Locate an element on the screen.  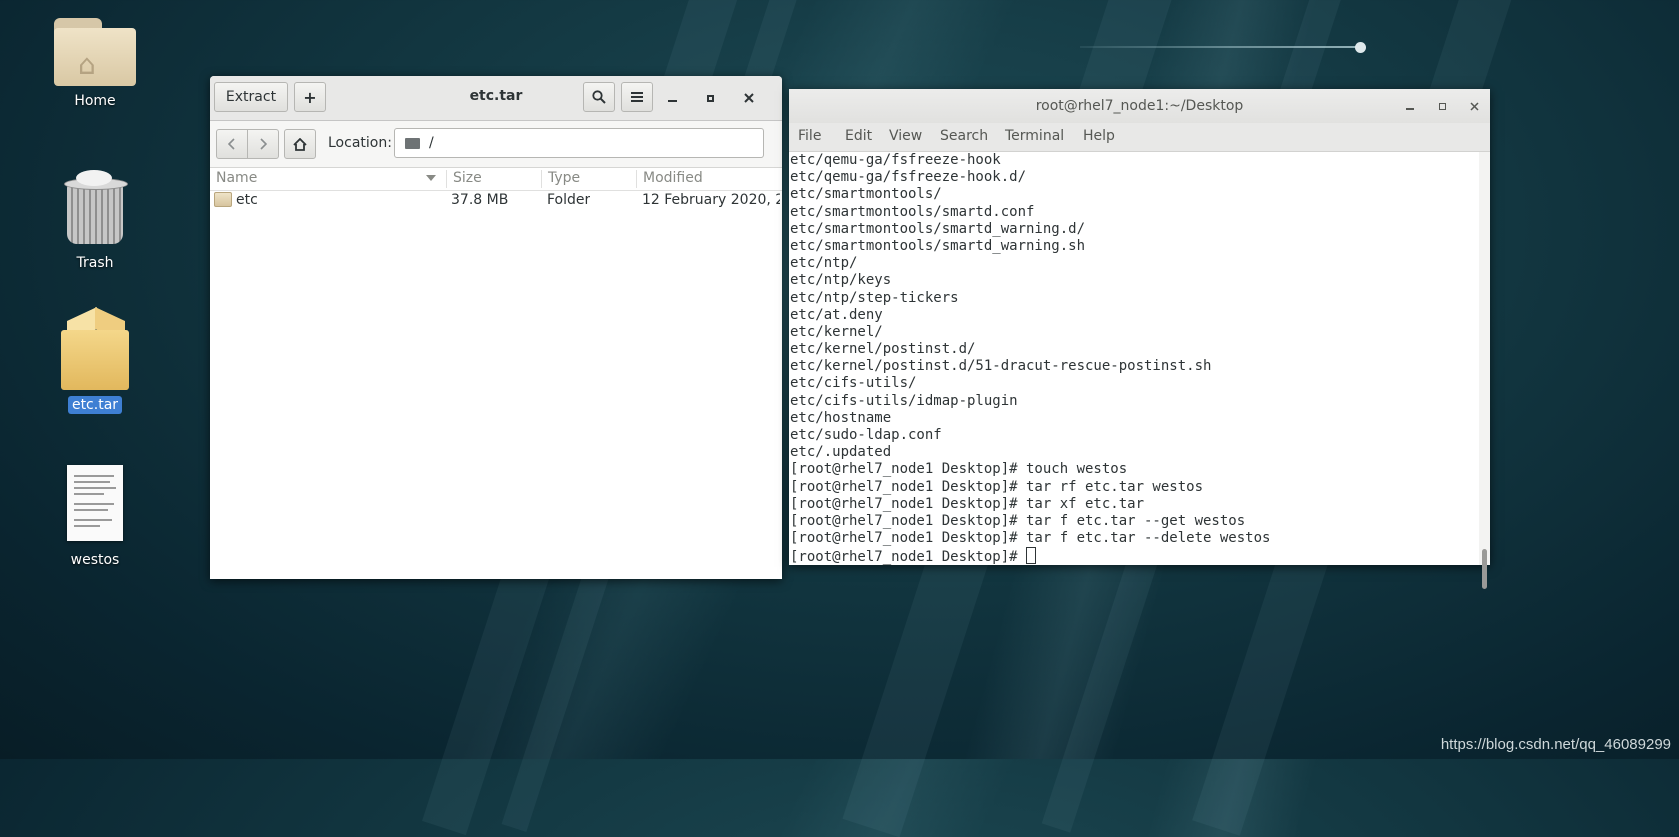
menu-view: View is located at coordinates (905, 136).